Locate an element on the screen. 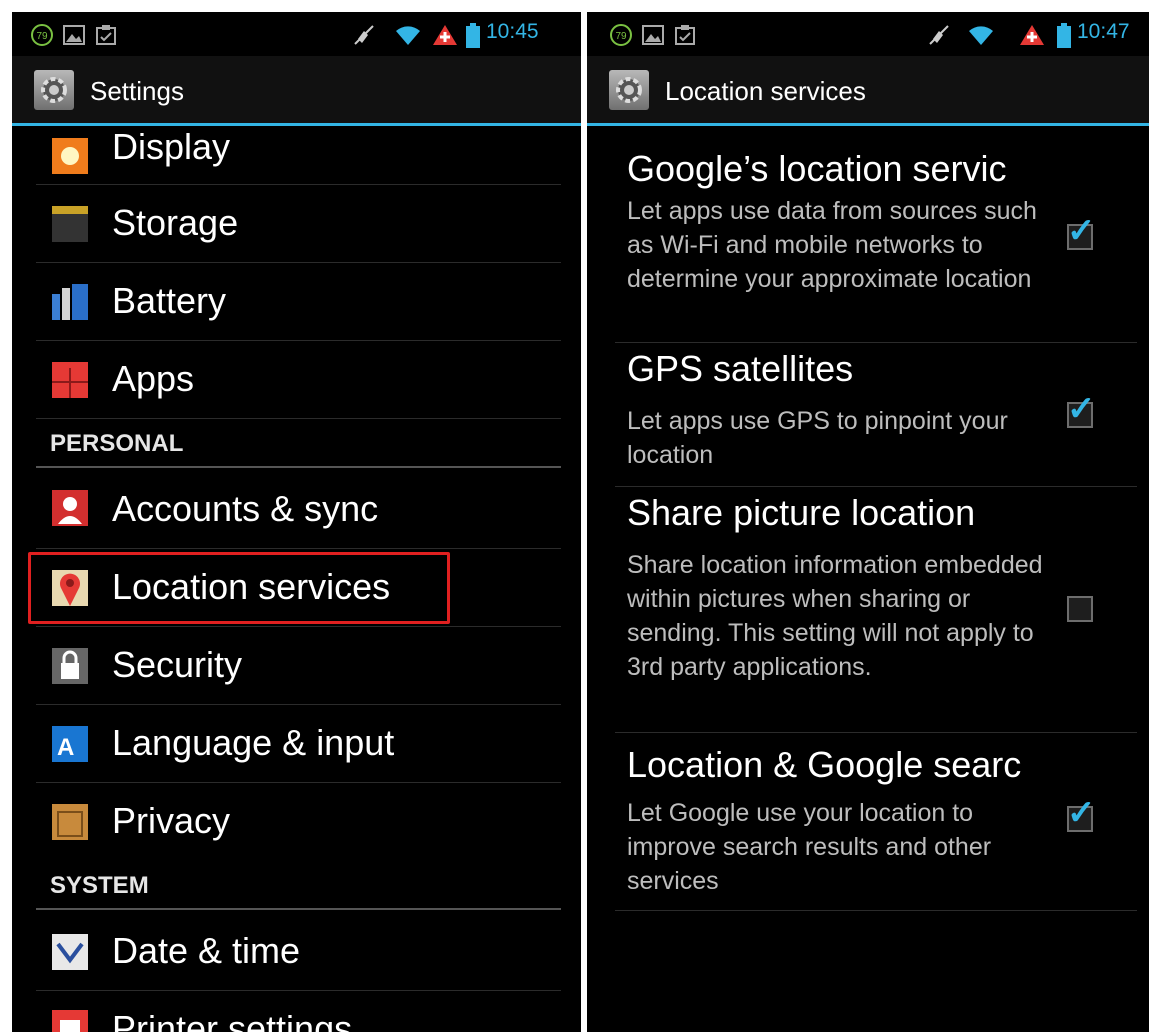 This screenshot has width=1149, height=1032. pref-title: Google’s location servic is located at coordinates (817, 168).